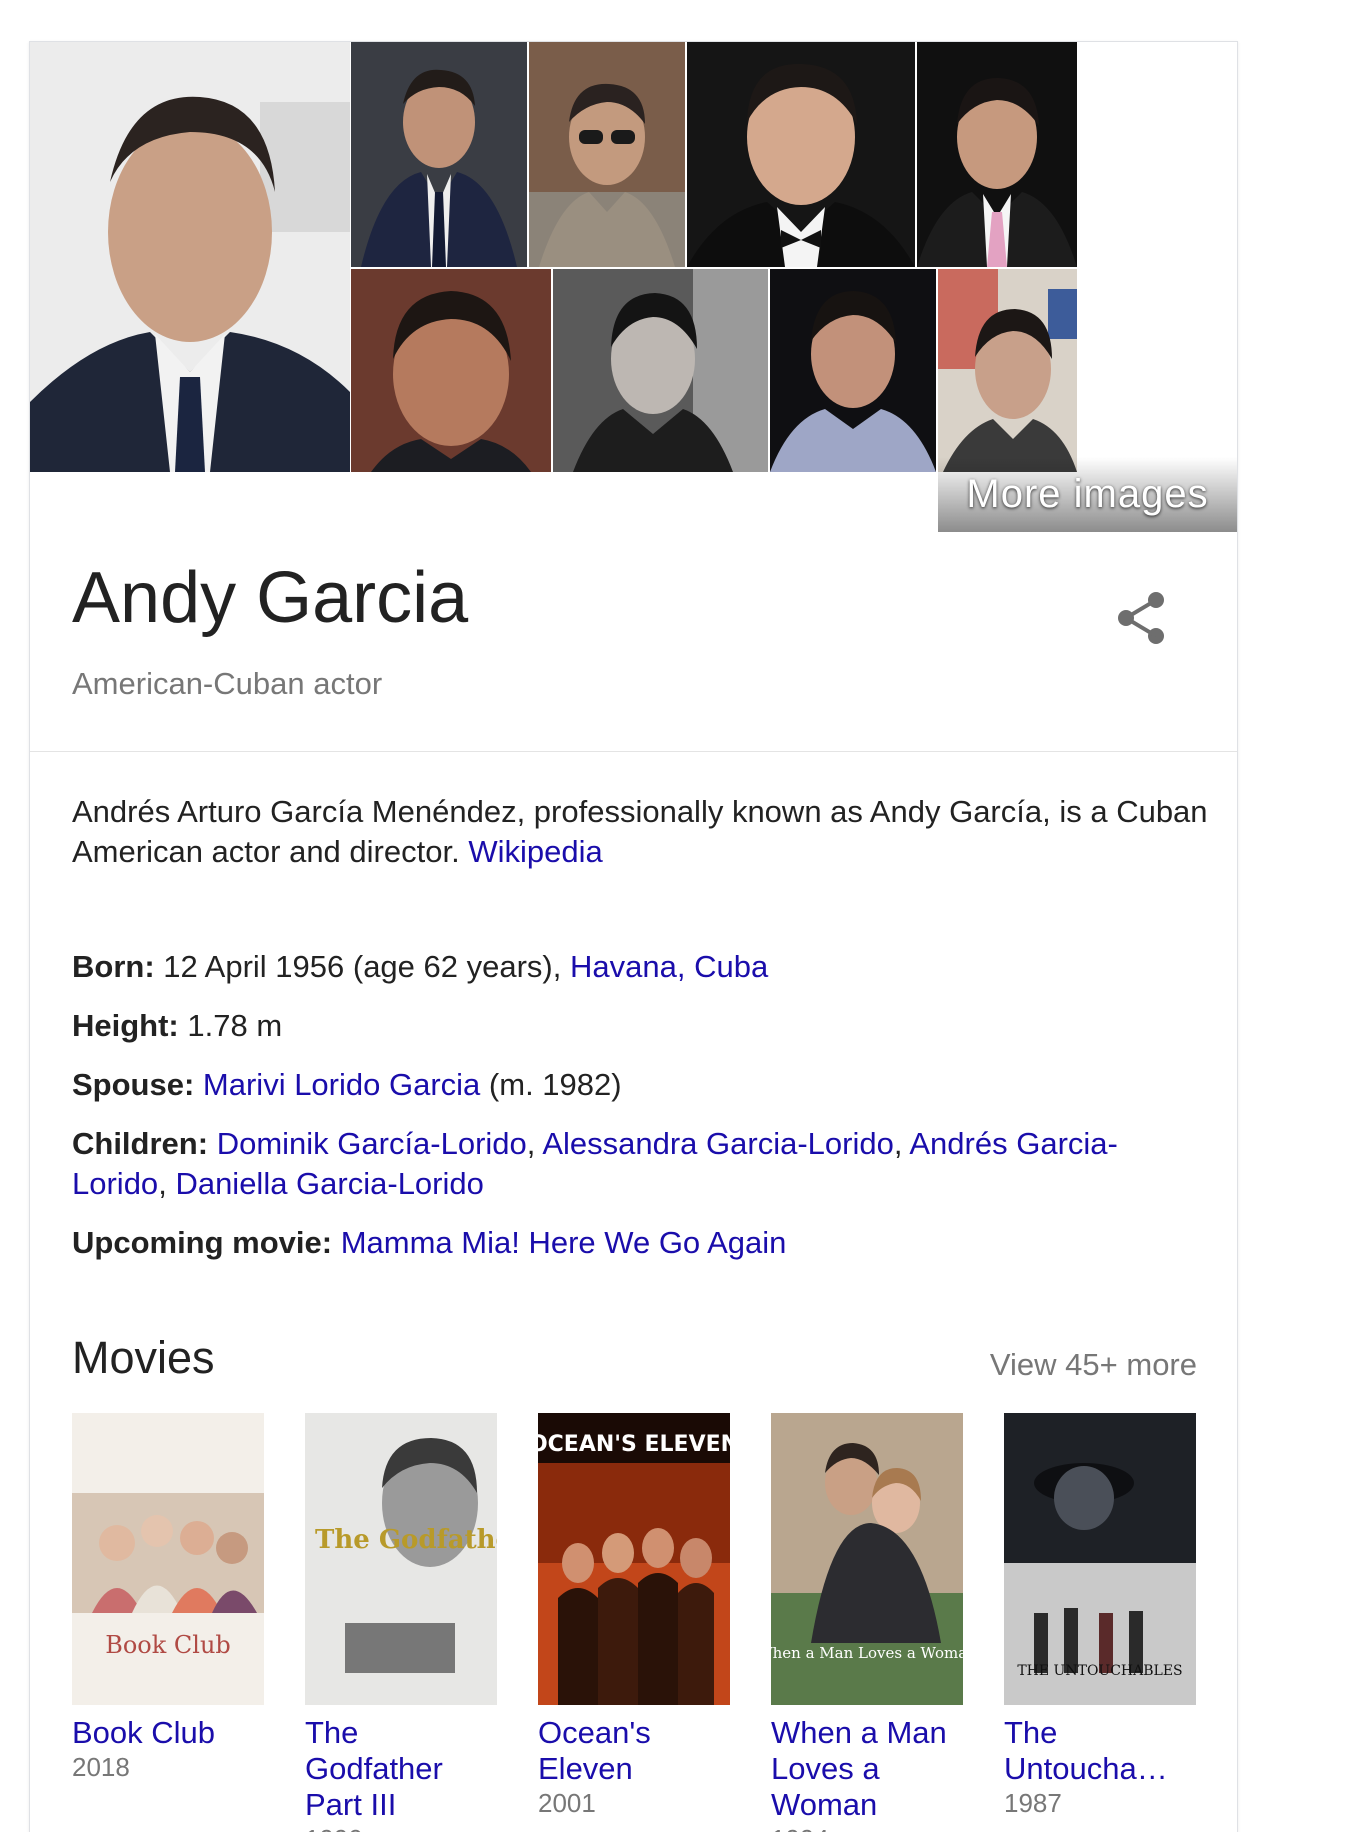 The image size is (1356, 1832). What do you see at coordinates (634, 1751) in the screenshot?
I see `movie-title: Ocean's Eleven` at bounding box center [634, 1751].